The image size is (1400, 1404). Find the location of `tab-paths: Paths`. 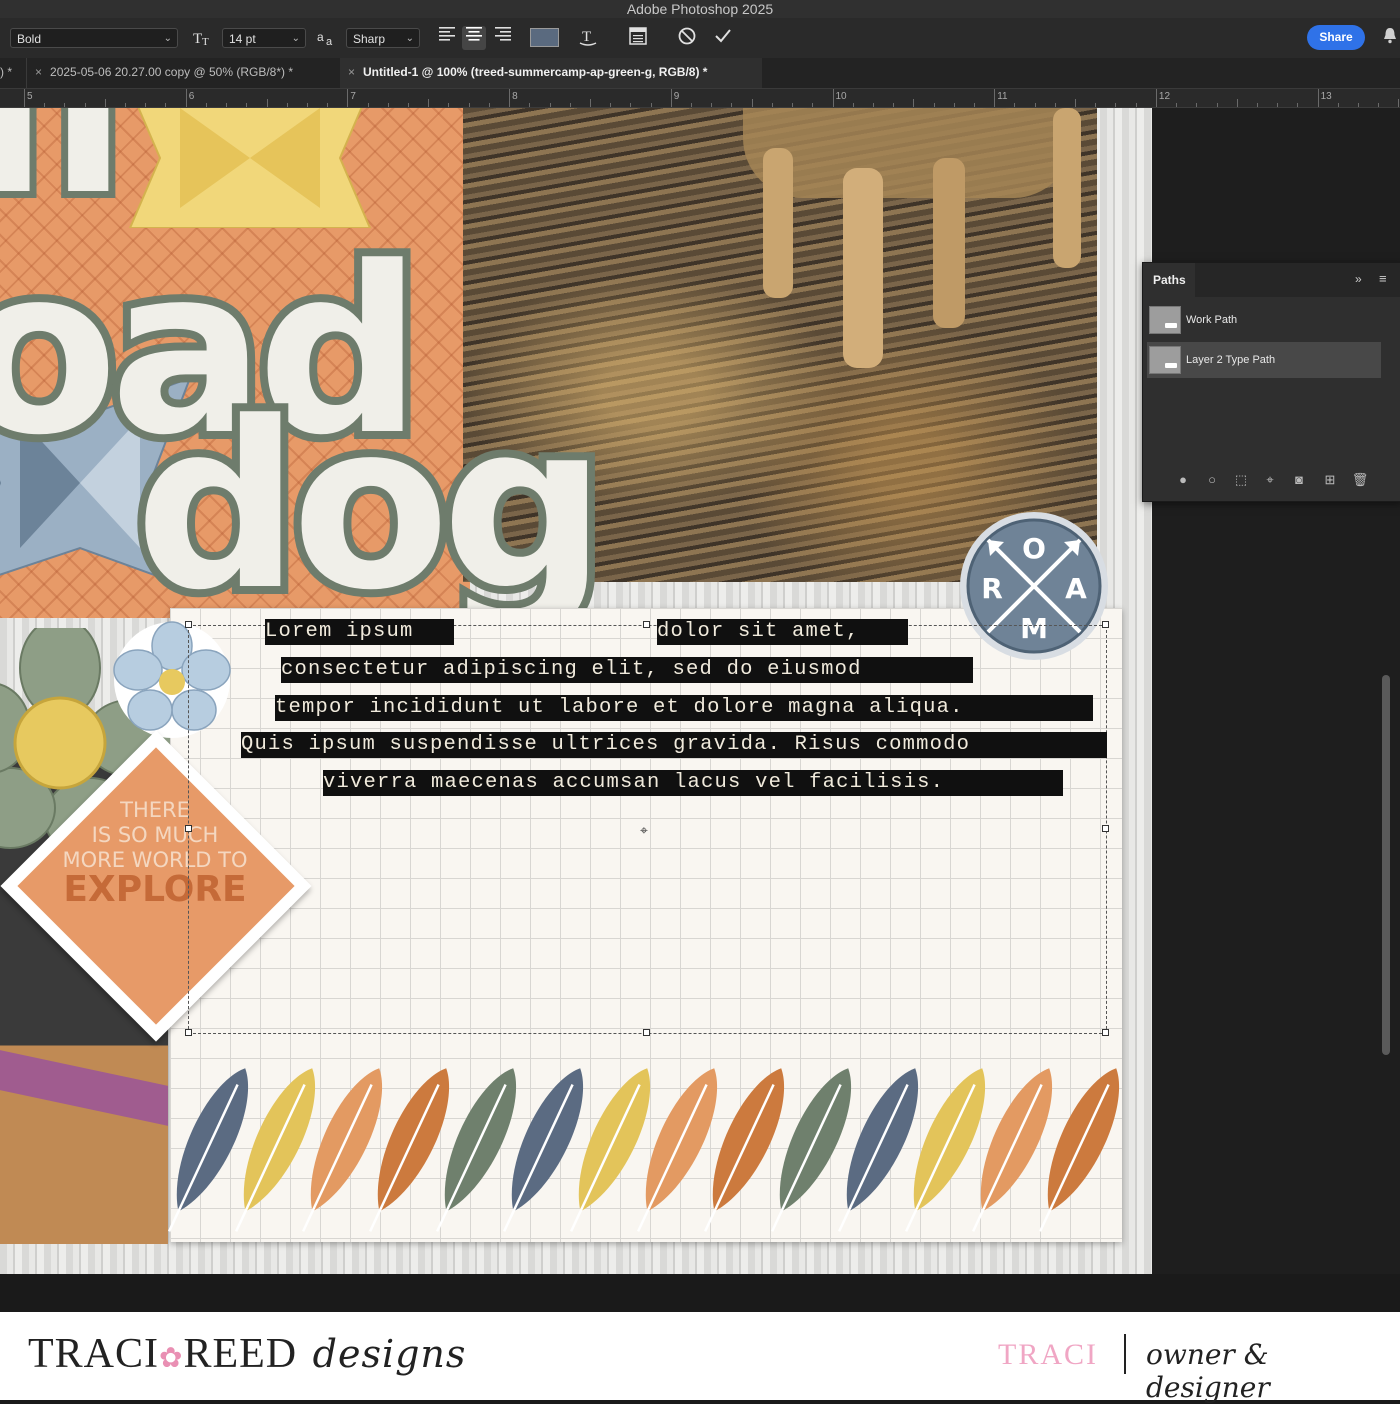

tab-paths: Paths is located at coordinates (1169, 280).